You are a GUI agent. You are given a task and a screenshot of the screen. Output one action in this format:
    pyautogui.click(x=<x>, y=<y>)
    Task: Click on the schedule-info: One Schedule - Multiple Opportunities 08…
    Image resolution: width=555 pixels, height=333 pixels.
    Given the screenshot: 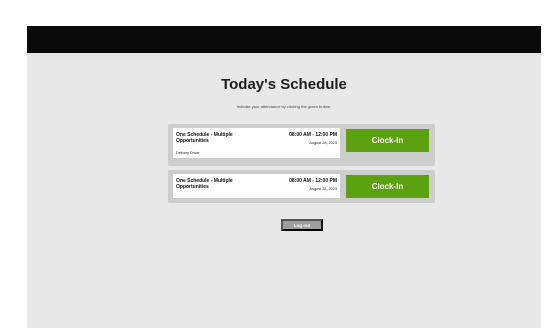 What is the action you would take?
    pyautogui.click(x=256, y=186)
    